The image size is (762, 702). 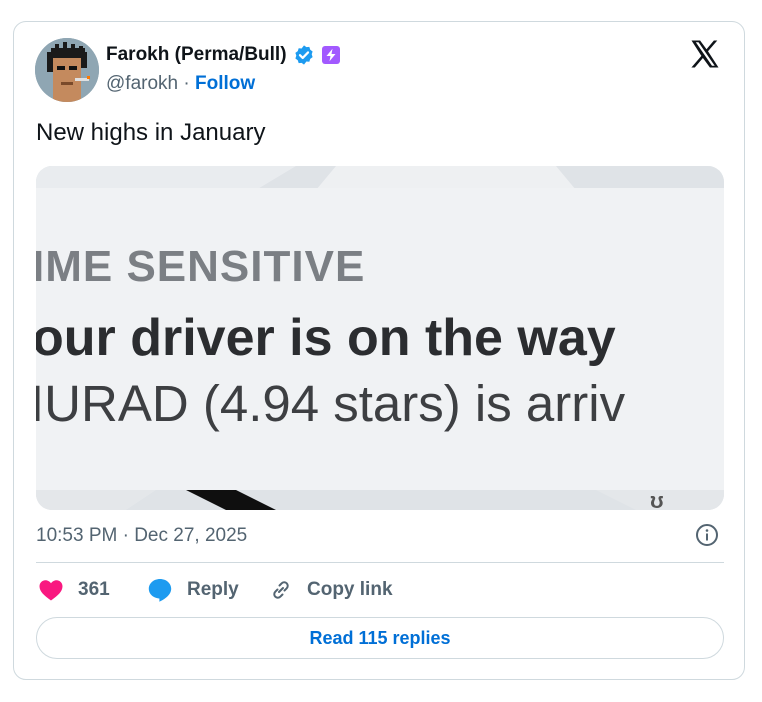 I want to click on tweet-text: New highs in January, so click(x=151, y=132).